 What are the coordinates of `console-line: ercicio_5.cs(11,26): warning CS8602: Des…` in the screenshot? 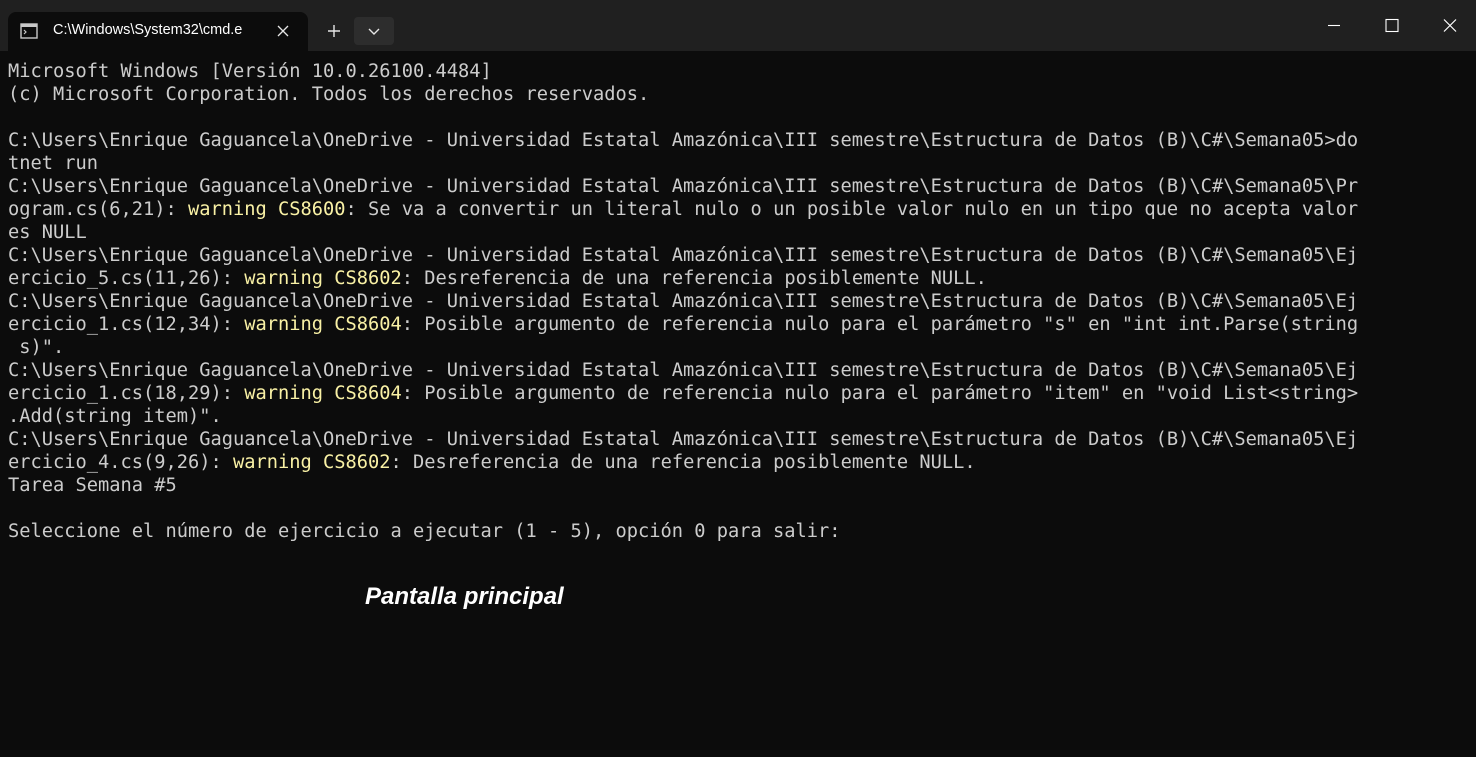 It's located at (738, 278).